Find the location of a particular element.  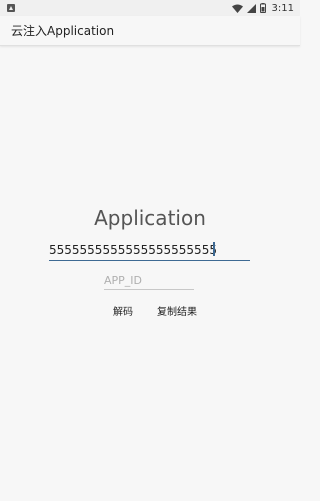

wifi-icon is located at coordinates (237, 8).